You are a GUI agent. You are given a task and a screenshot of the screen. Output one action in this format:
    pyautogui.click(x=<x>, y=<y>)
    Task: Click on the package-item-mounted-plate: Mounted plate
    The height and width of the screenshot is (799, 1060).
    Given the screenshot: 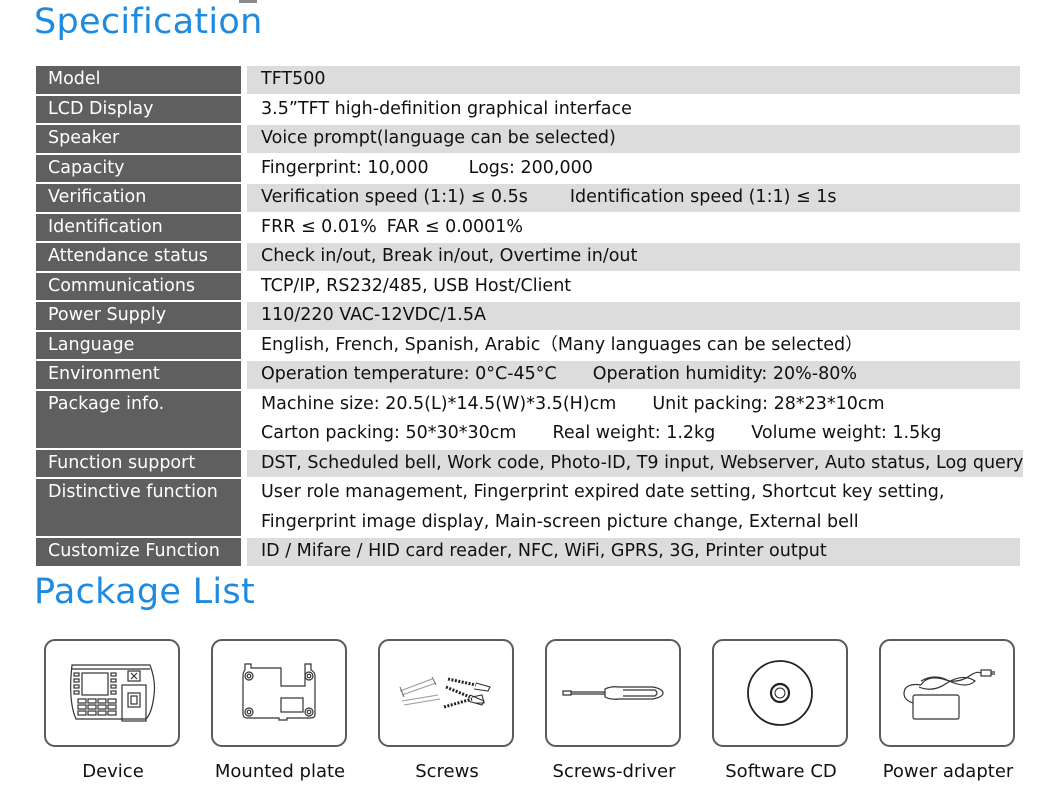 What is the action you would take?
    pyautogui.click(x=280, y=710)
    